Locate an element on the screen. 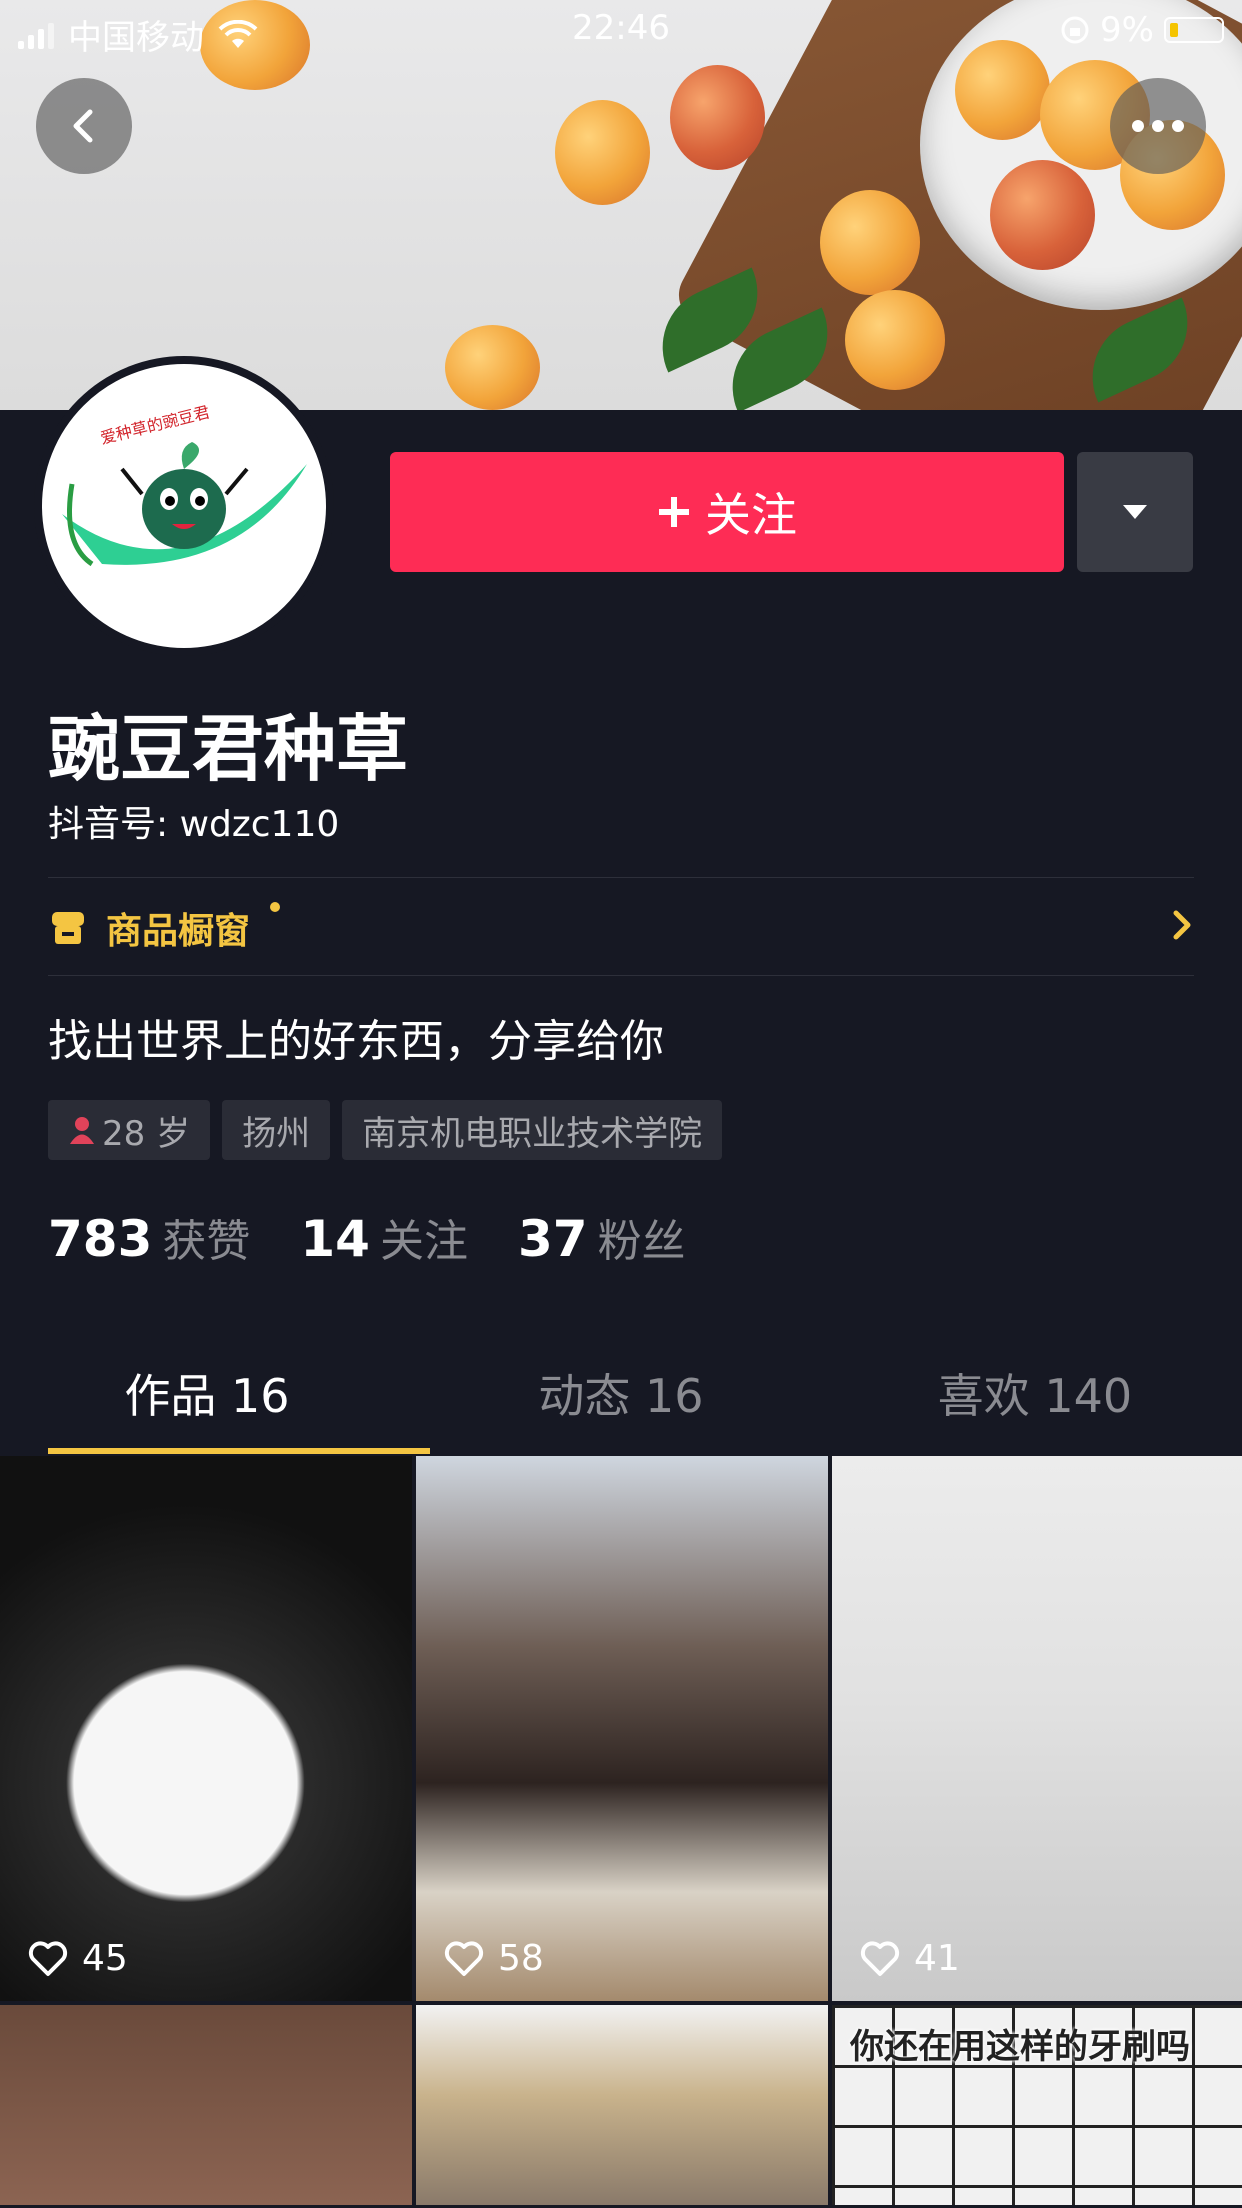  more-dots-icon is located at coordinates (1158, 126).